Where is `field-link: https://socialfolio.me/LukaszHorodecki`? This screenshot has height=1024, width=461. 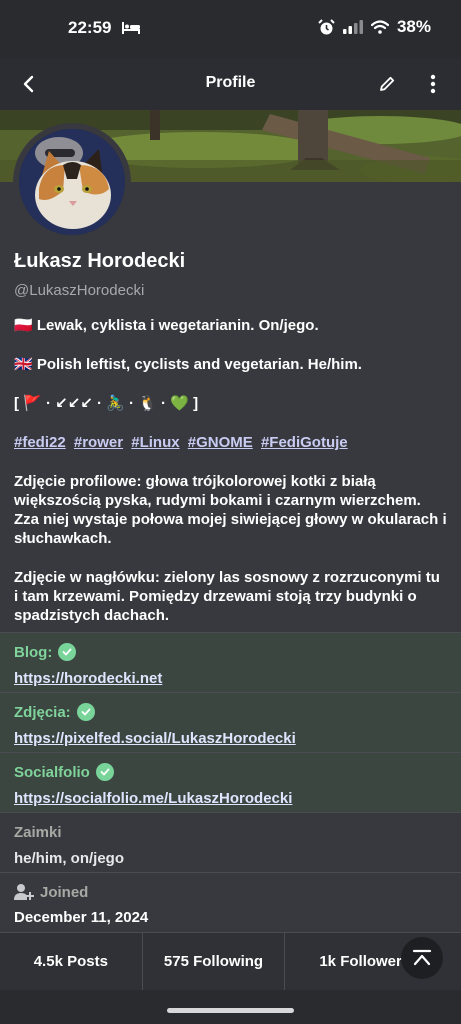
field-link: https://socialfolio.me/LukaszHorodecki is located at coordinates (230, 798).